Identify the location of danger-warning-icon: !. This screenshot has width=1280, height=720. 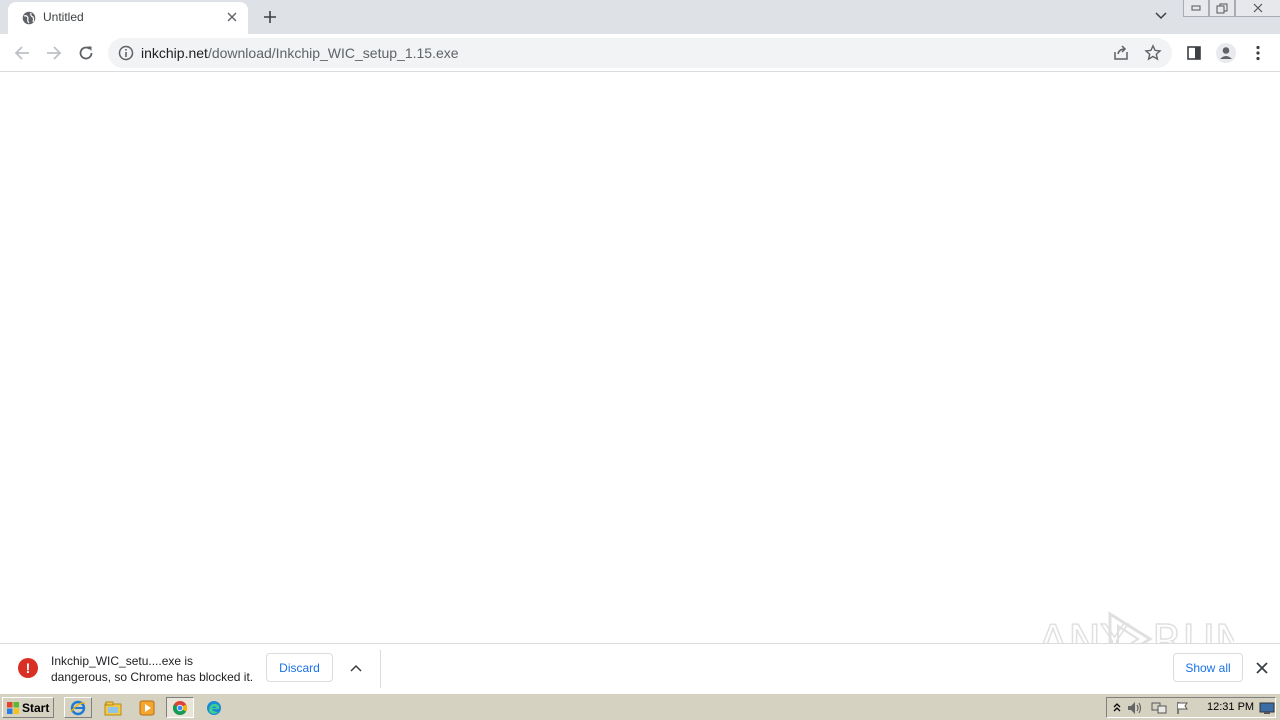
(28, 668).